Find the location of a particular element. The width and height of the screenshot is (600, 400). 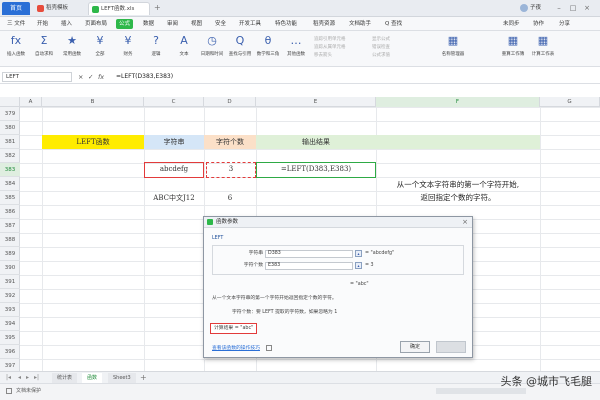

date-time-button: ◷ 日期和时间 is located at coordinates (212, 49).